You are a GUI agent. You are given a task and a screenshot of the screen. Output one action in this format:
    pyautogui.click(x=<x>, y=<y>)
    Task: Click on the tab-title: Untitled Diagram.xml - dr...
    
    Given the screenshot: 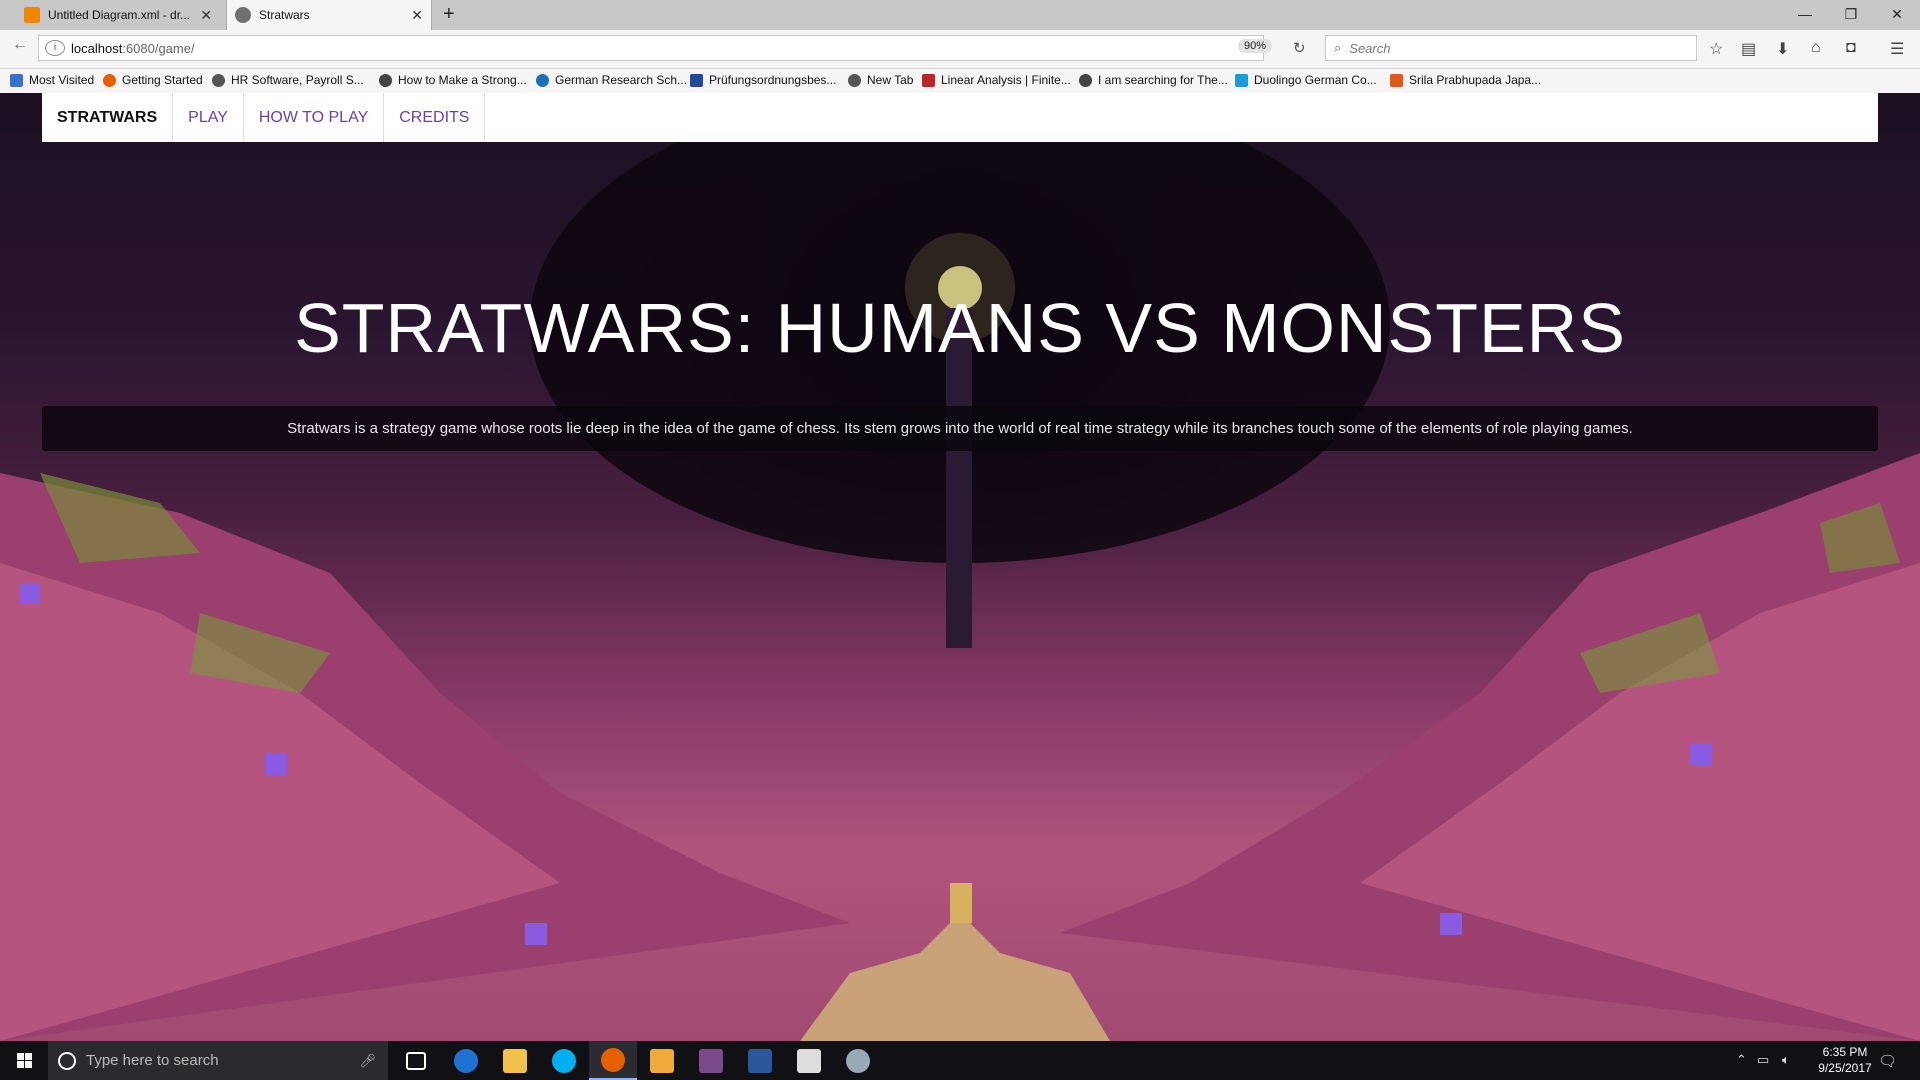 What is the action you would take?
    pyautogui.click(x=119, y=15)
    